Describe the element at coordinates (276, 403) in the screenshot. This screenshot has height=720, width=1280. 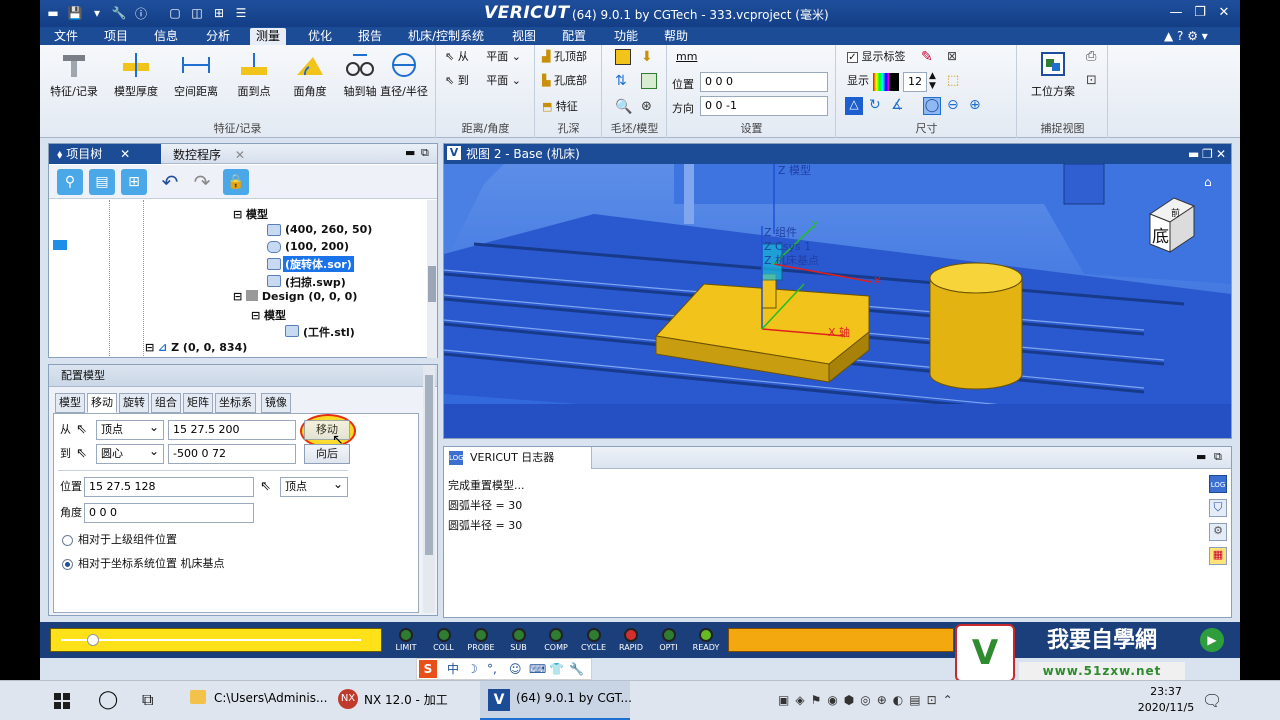
I see `tab-mirror: 镜像` at that location.